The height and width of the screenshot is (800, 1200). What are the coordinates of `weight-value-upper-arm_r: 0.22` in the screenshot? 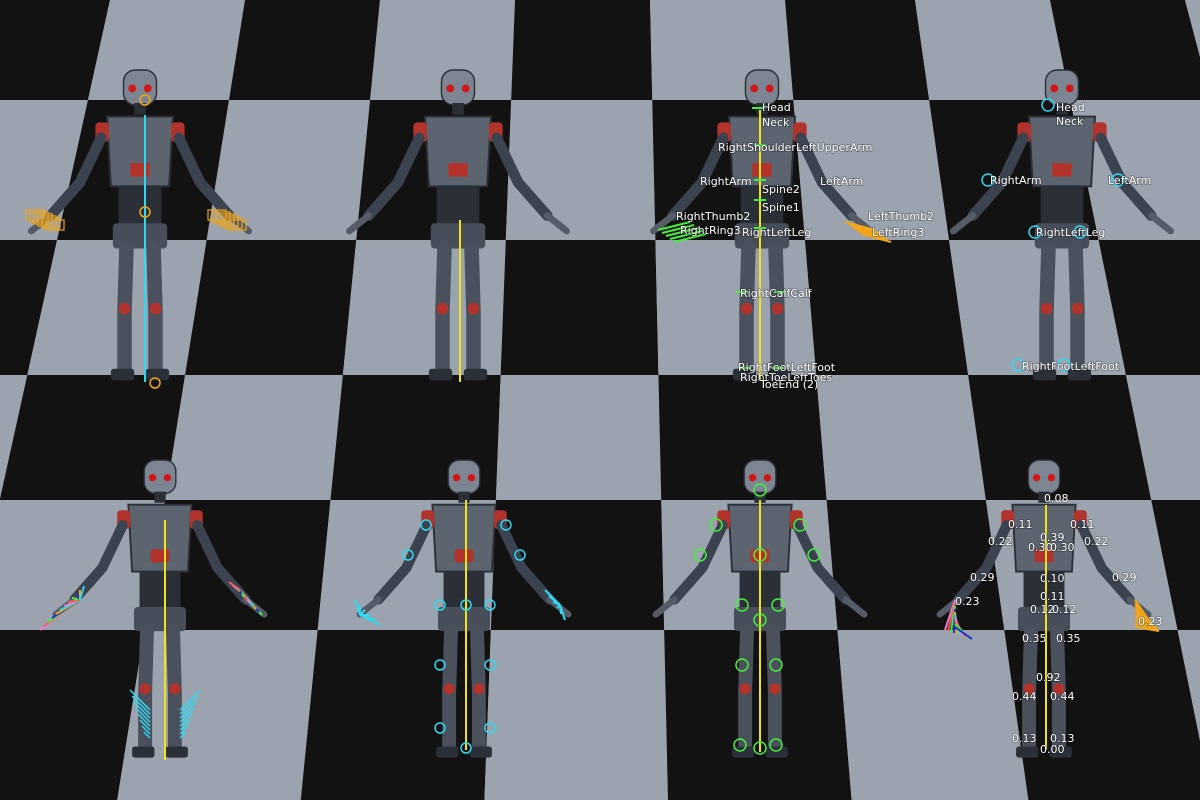 It's located at (1096, 541).